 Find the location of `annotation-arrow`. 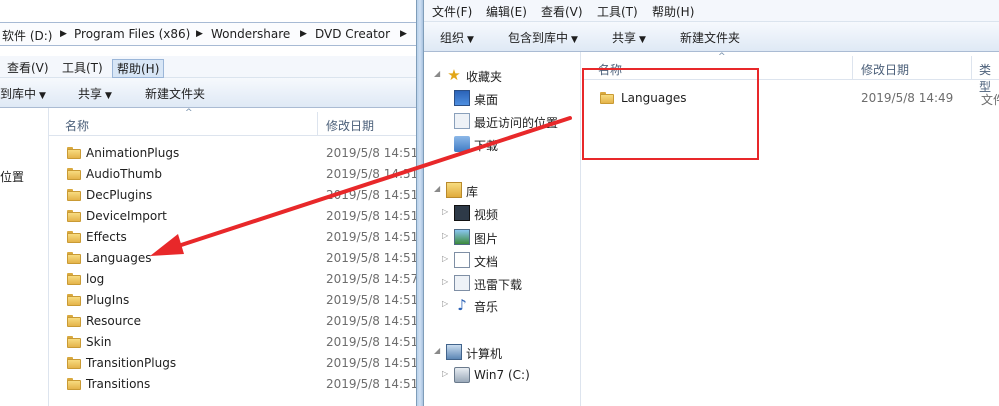

annotation-arrow is located at coordinates (361, 186).